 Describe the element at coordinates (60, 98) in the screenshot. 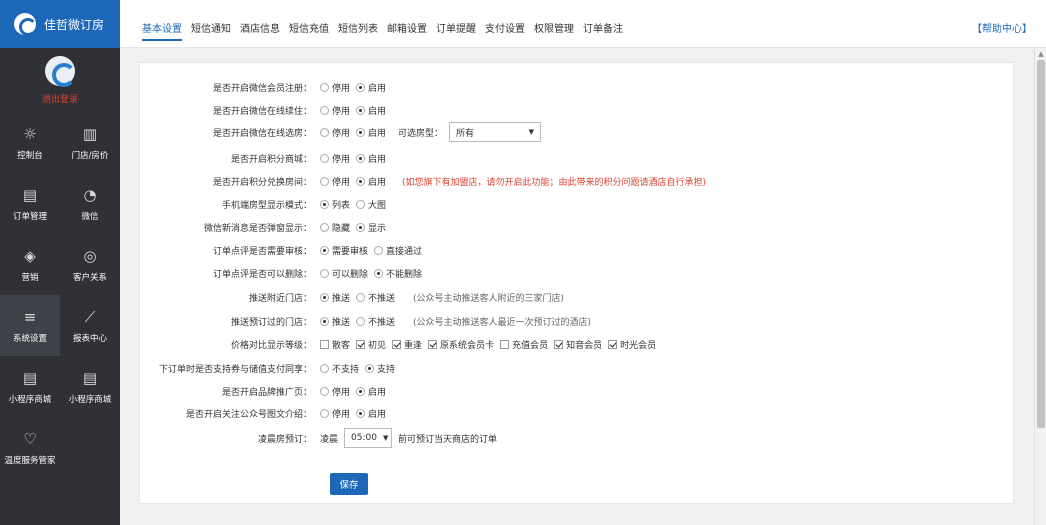

I see `logout-link: 退出登录` at that location.